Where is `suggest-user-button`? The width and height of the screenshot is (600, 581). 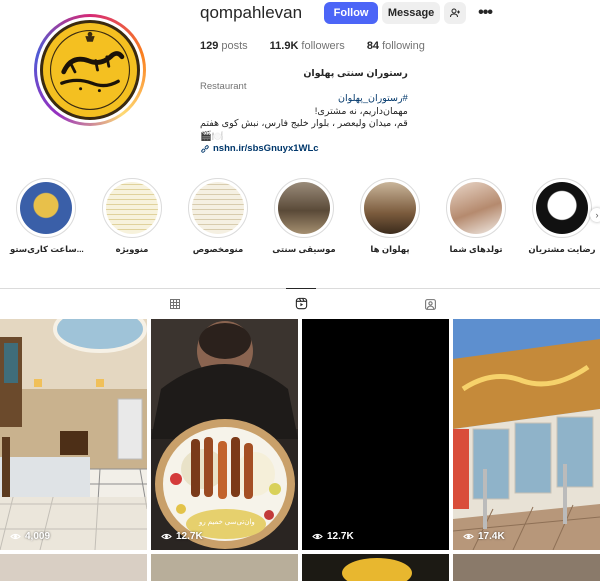
suggest-user-button is located at coordinates (455, 13).